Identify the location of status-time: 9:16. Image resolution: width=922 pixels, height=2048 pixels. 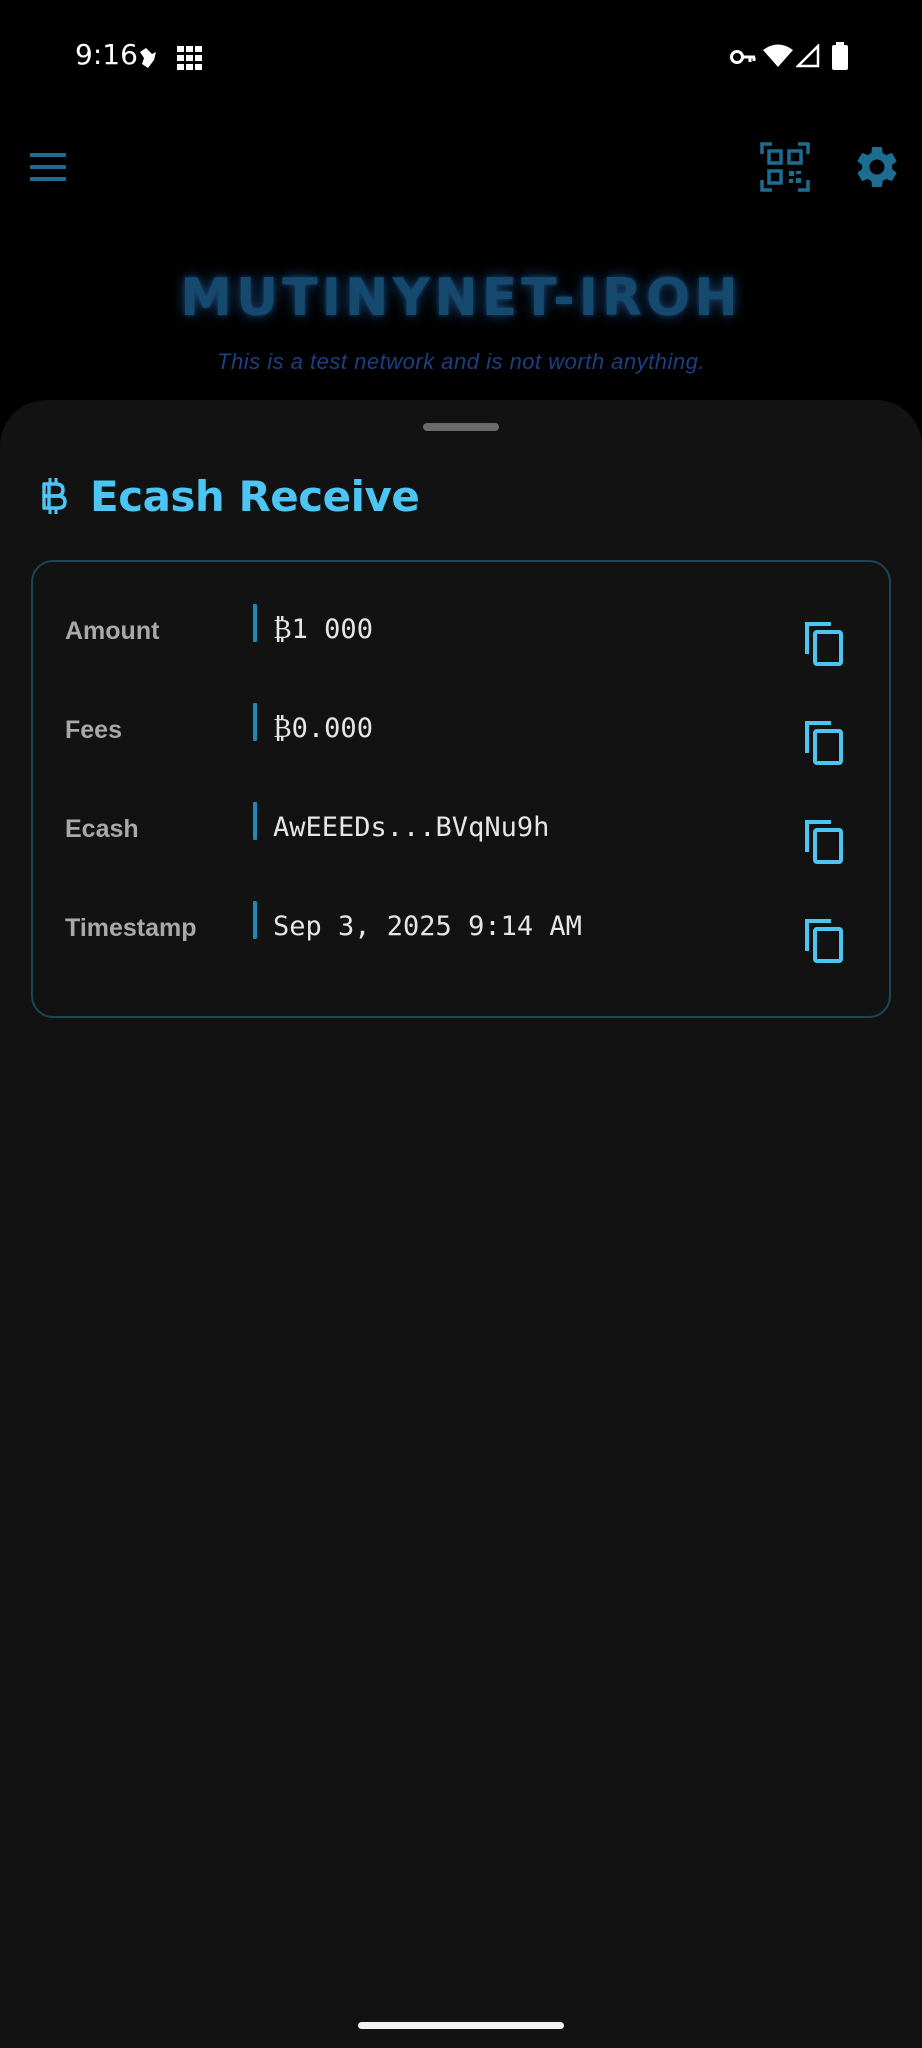
(106, 54).